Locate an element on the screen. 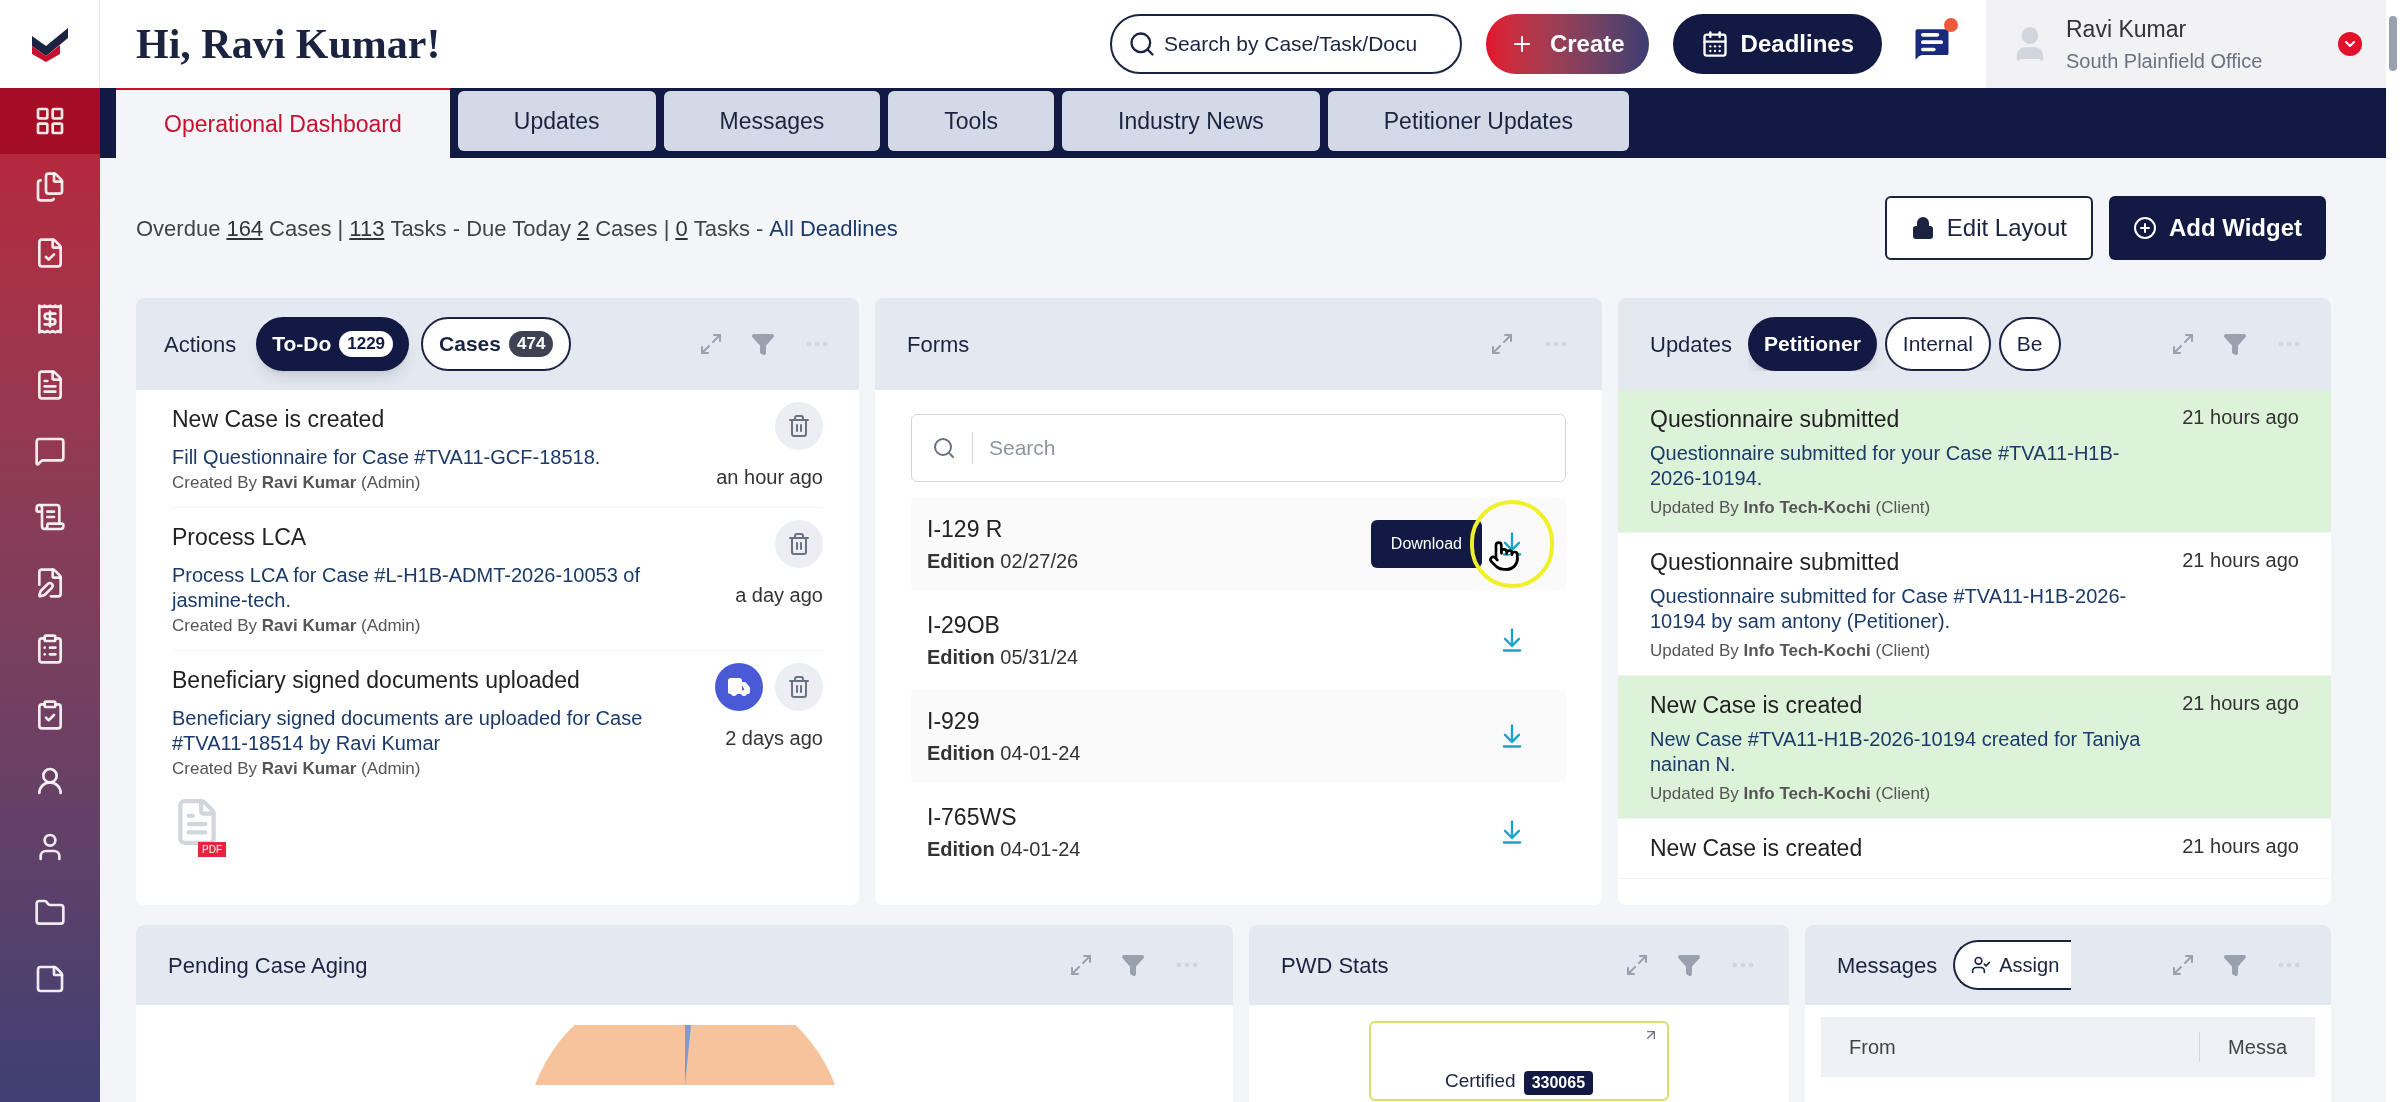 Image resolution: width=2400 pixels, height=1102 pixels. all-deadlines-link: All Deadlines is located at coordinates (833, 228).